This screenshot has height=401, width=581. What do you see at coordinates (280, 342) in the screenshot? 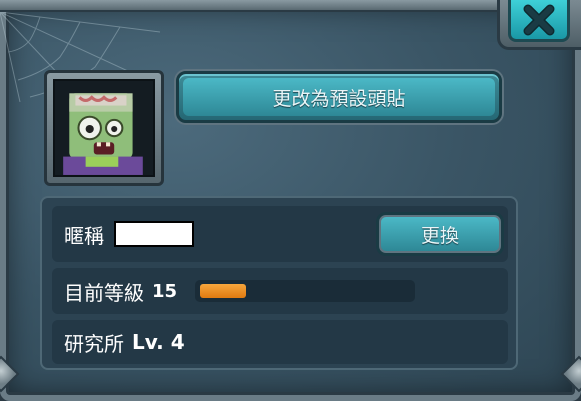
I see `lab-row: 研究所 Lv. 4` at bounding box center [280, 342].